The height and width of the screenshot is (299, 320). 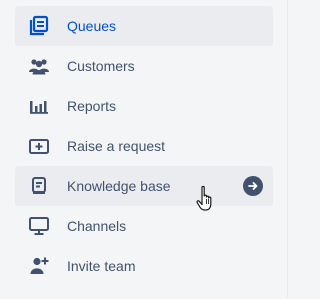 I want to click on hand-cursor-icon, so click(x=206, y=199).